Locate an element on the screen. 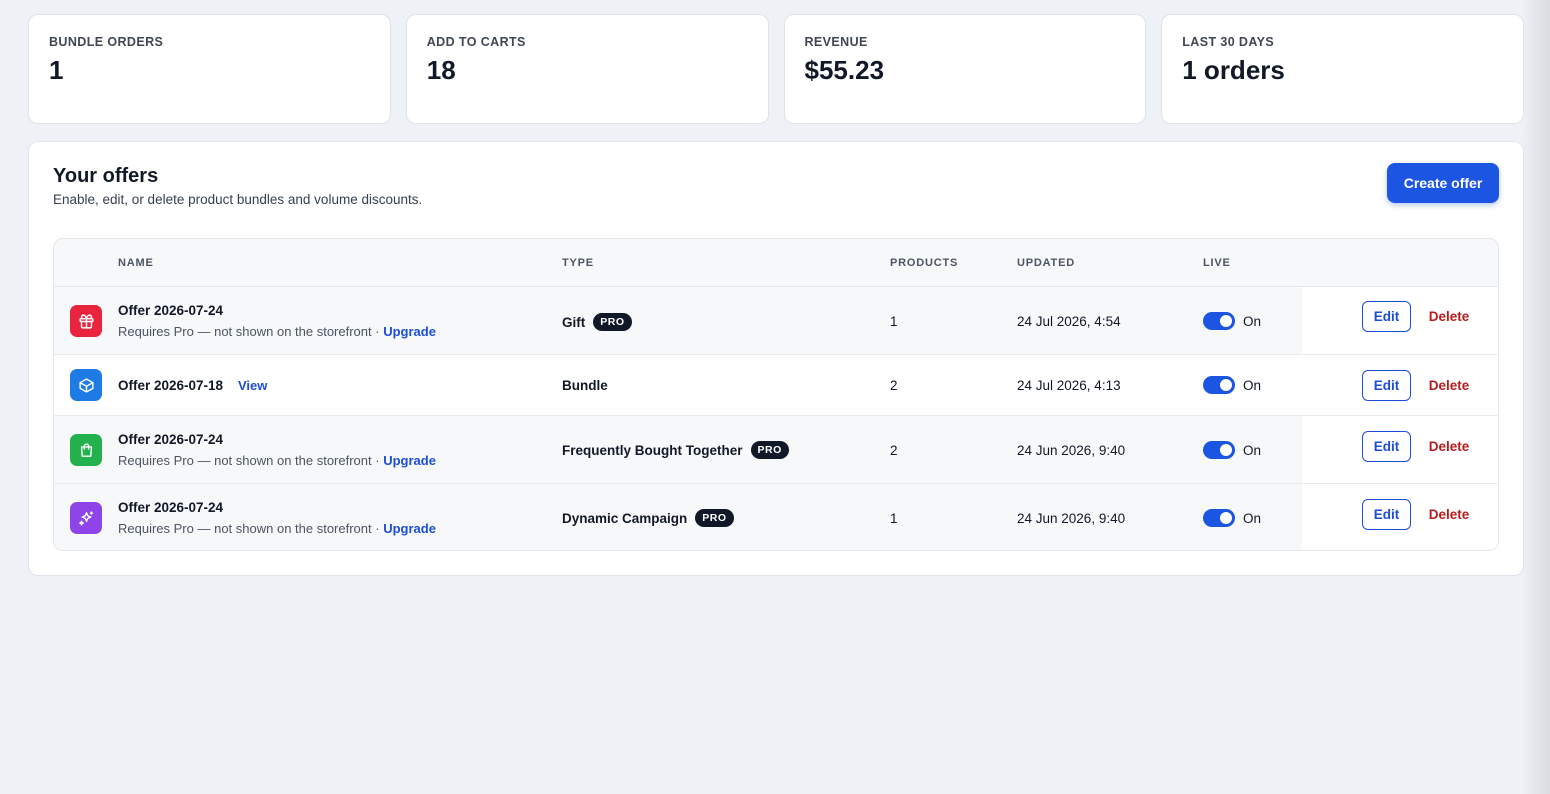 The height and width of the screenshot is (794, 1550). column-header-live: LIVE is located at coordinates (1217, 263).